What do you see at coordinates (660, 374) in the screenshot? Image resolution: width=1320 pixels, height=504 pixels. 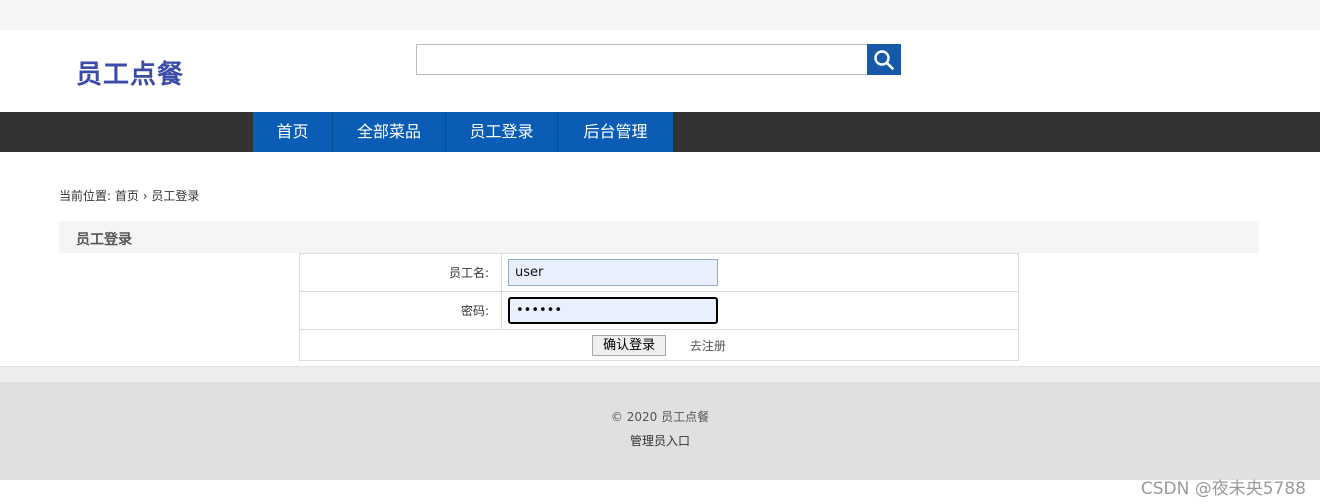 I see `footer-divider` at bounding box center [660, 374].